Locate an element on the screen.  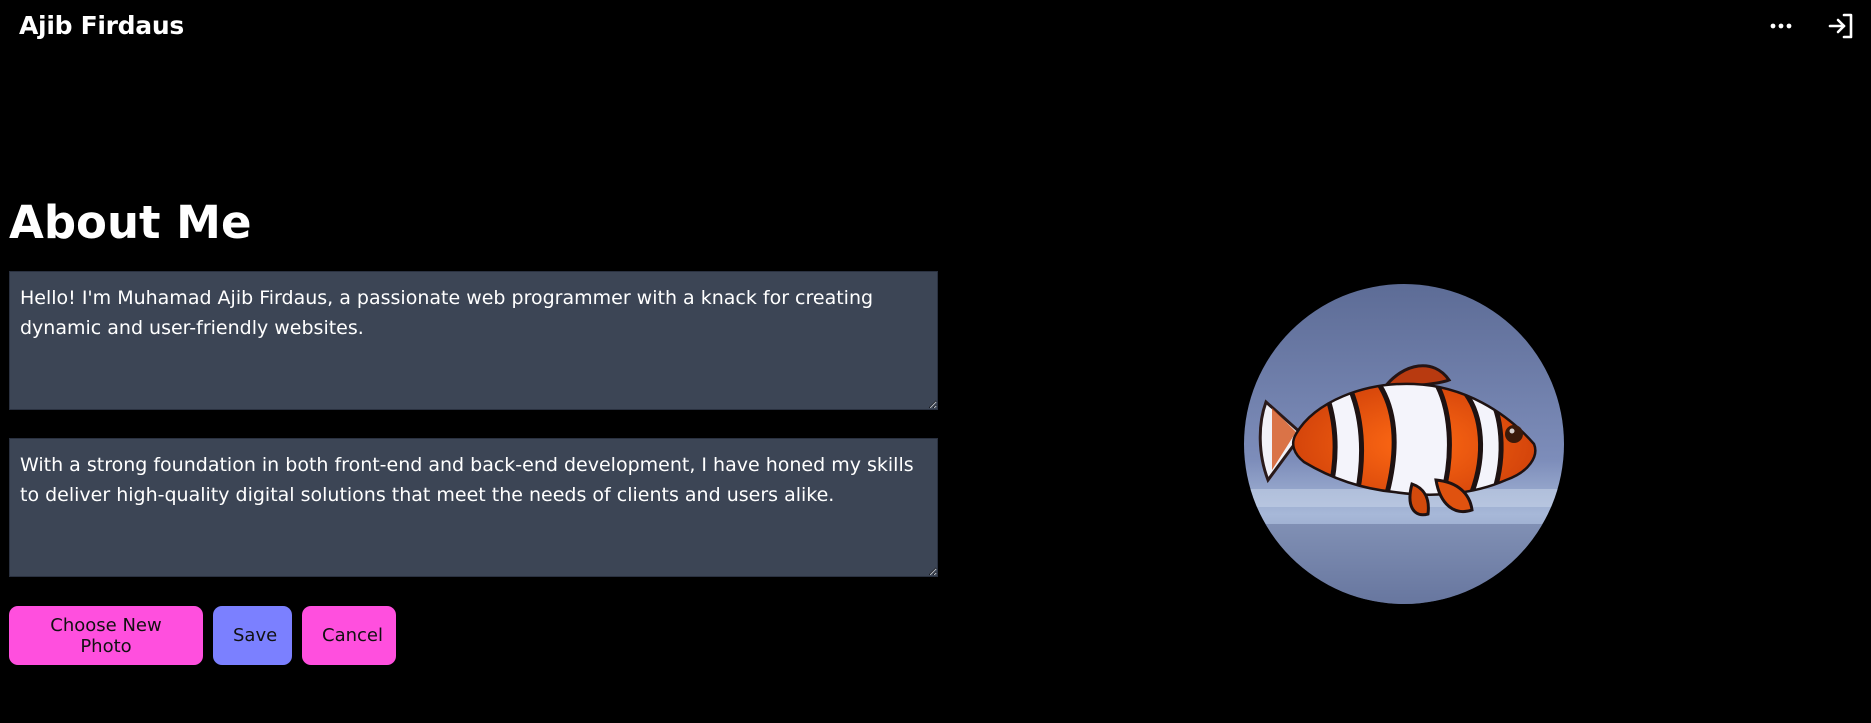
choose-new-photo-button: Choose New Photo is located at coordinates (106, 635).